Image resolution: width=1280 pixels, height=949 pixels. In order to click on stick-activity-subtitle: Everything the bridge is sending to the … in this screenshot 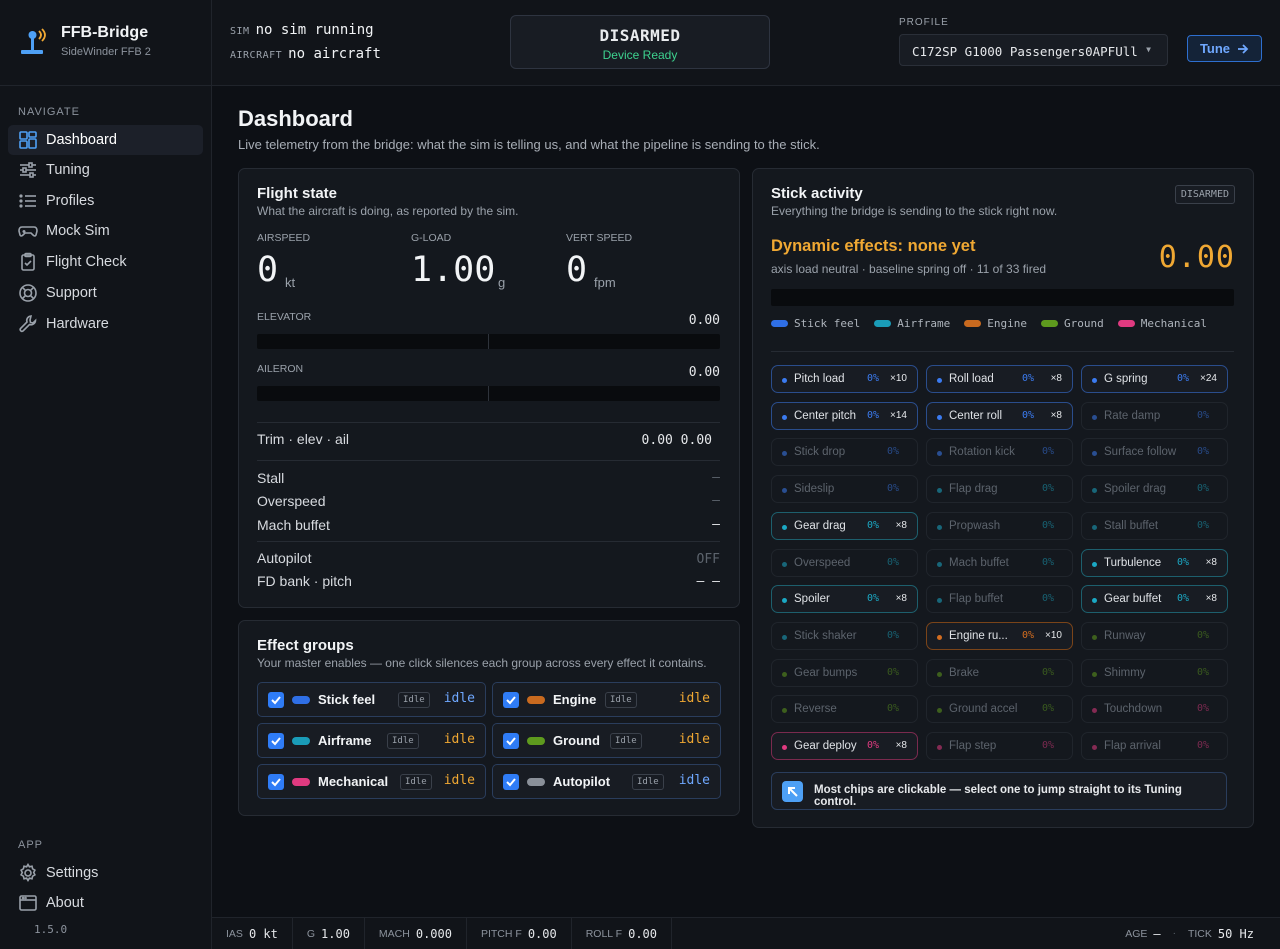, I will do `click(914, 211)`.